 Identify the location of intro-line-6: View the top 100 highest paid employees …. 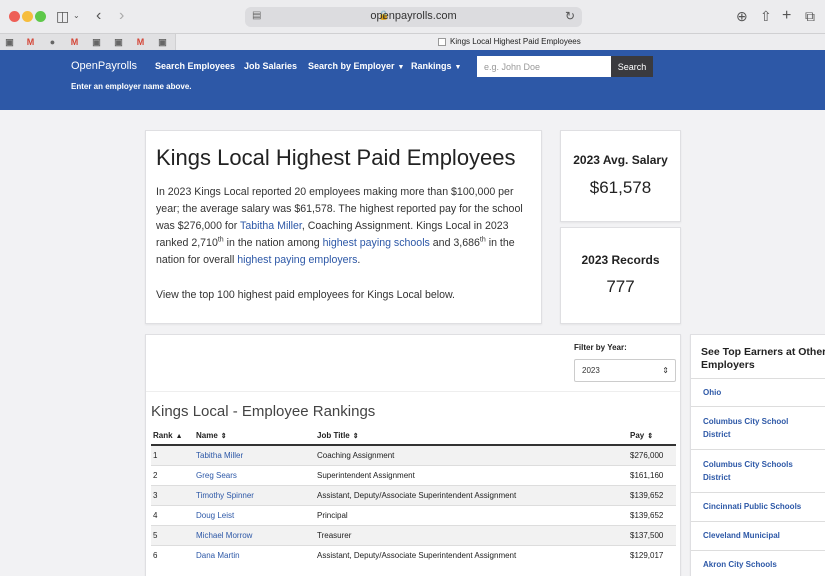
(305, 295).